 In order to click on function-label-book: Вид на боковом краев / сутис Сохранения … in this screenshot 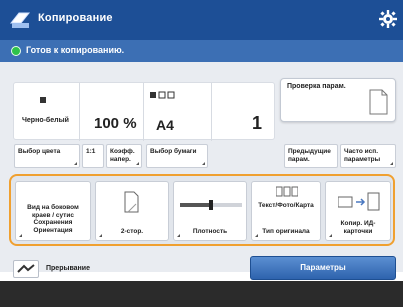, I will do `click(53, 219)`.